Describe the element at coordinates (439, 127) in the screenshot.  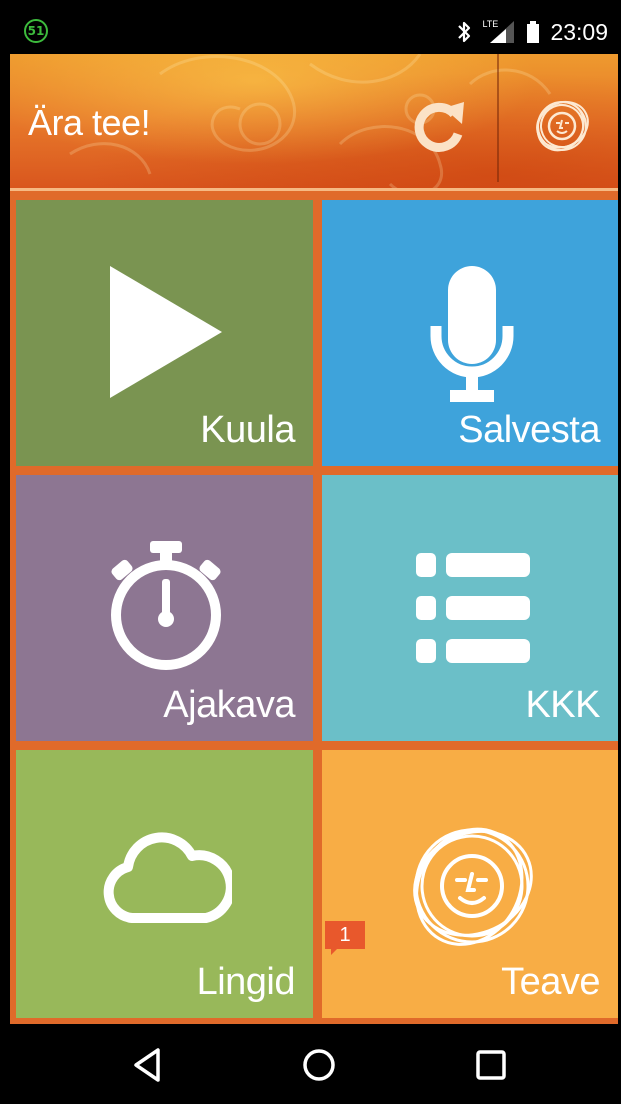
I see `refresh-icon` at that location.